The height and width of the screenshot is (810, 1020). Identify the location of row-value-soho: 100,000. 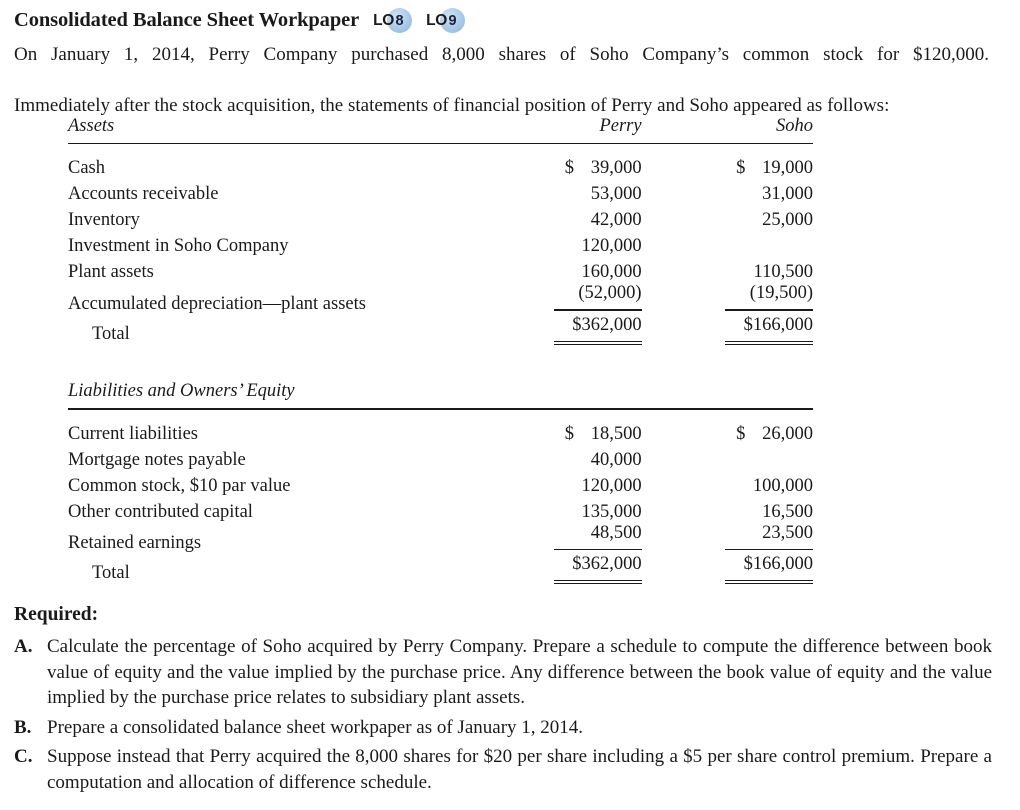
(782, 485).